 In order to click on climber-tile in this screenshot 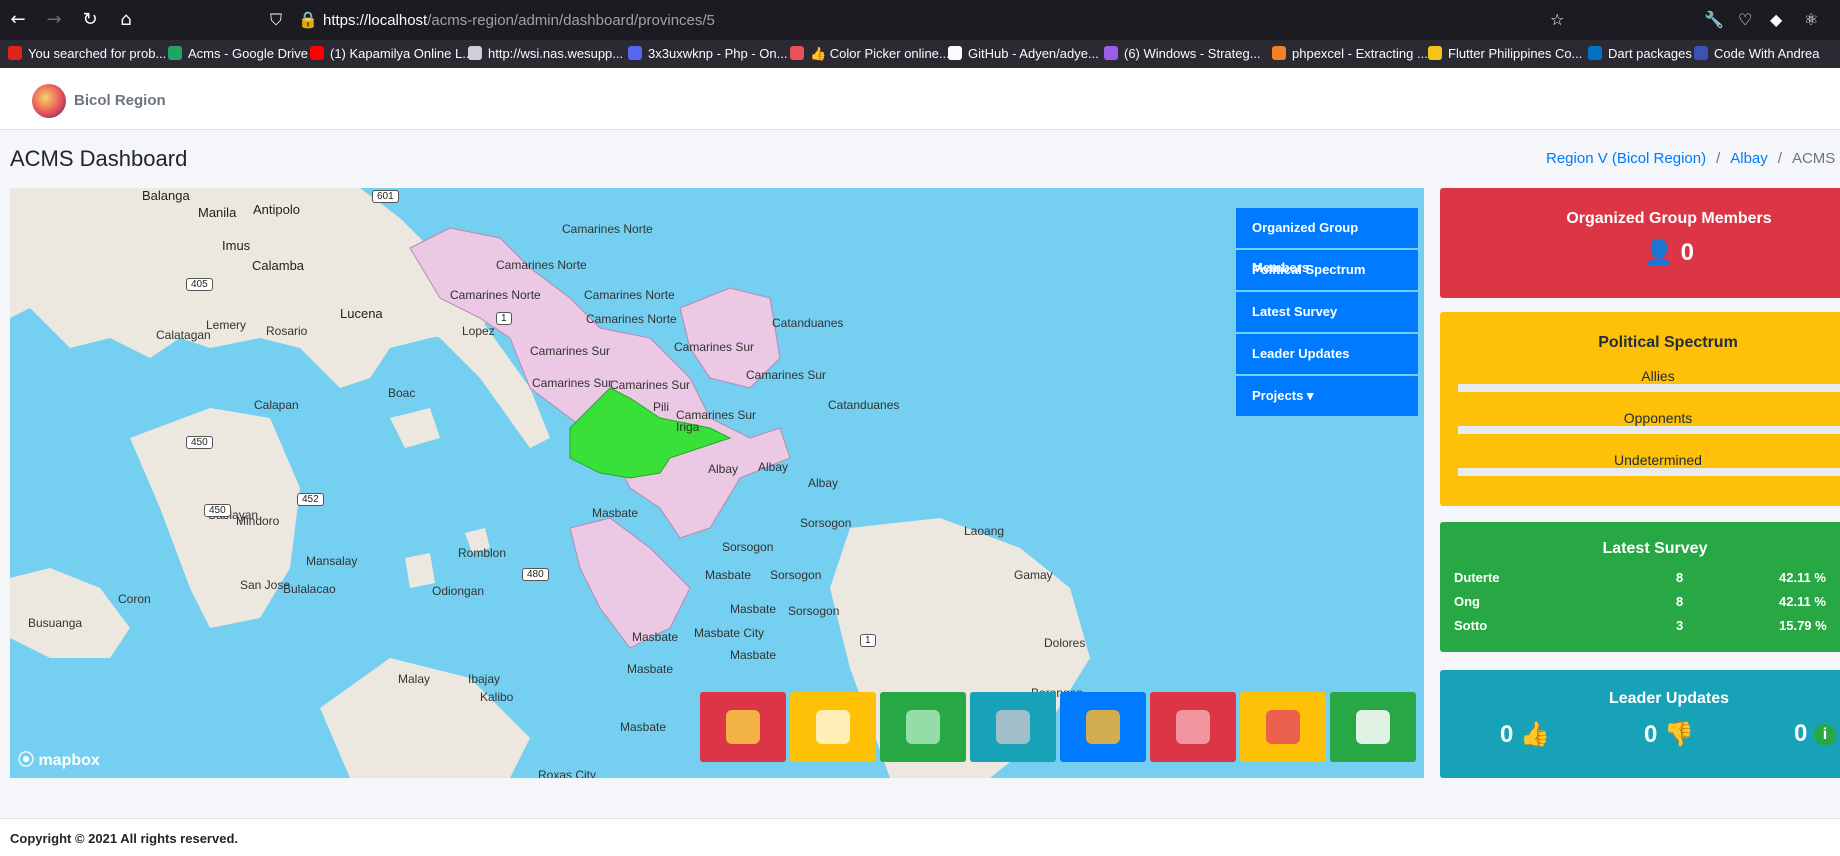, I will do `click(1283, 727)`.